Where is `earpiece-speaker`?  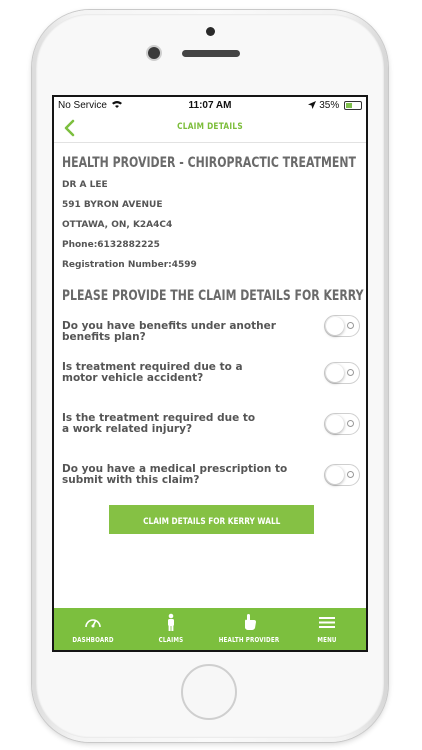 earpiece-speaker is located at coordinates (211, 53).